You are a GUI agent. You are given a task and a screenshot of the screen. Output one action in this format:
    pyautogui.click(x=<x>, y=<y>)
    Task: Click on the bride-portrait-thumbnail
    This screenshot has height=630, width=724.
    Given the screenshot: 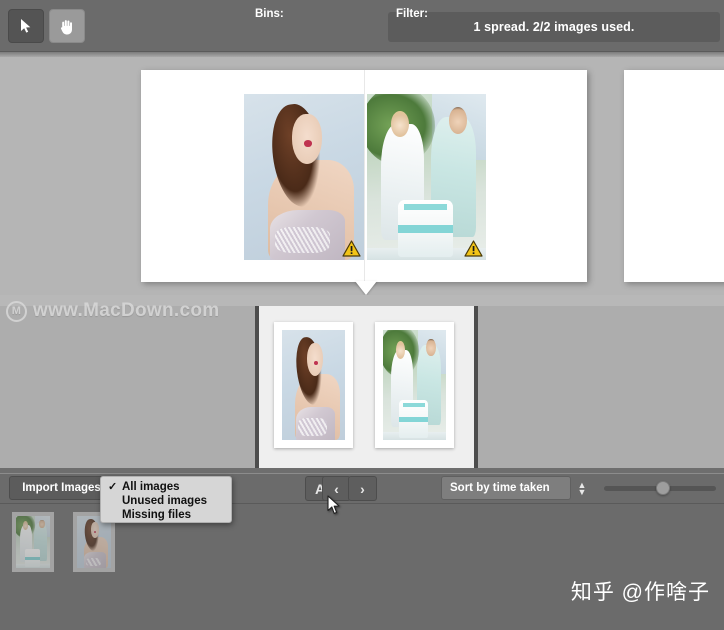 What is the action you would take?
    pyautogui.click(x=313, y=385)
    